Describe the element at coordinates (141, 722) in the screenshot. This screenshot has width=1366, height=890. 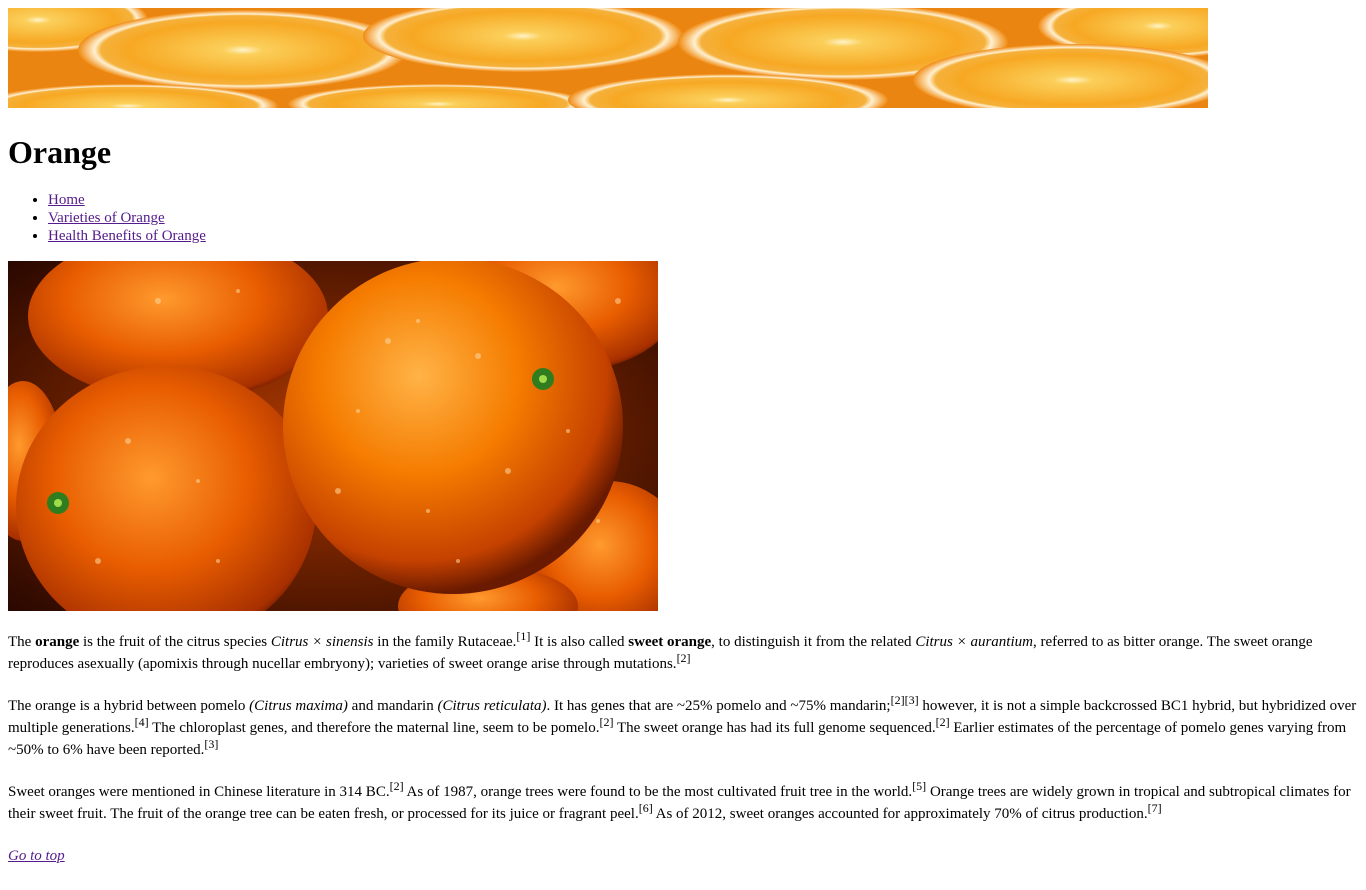
I see `citation-ref: [4]` at that location.